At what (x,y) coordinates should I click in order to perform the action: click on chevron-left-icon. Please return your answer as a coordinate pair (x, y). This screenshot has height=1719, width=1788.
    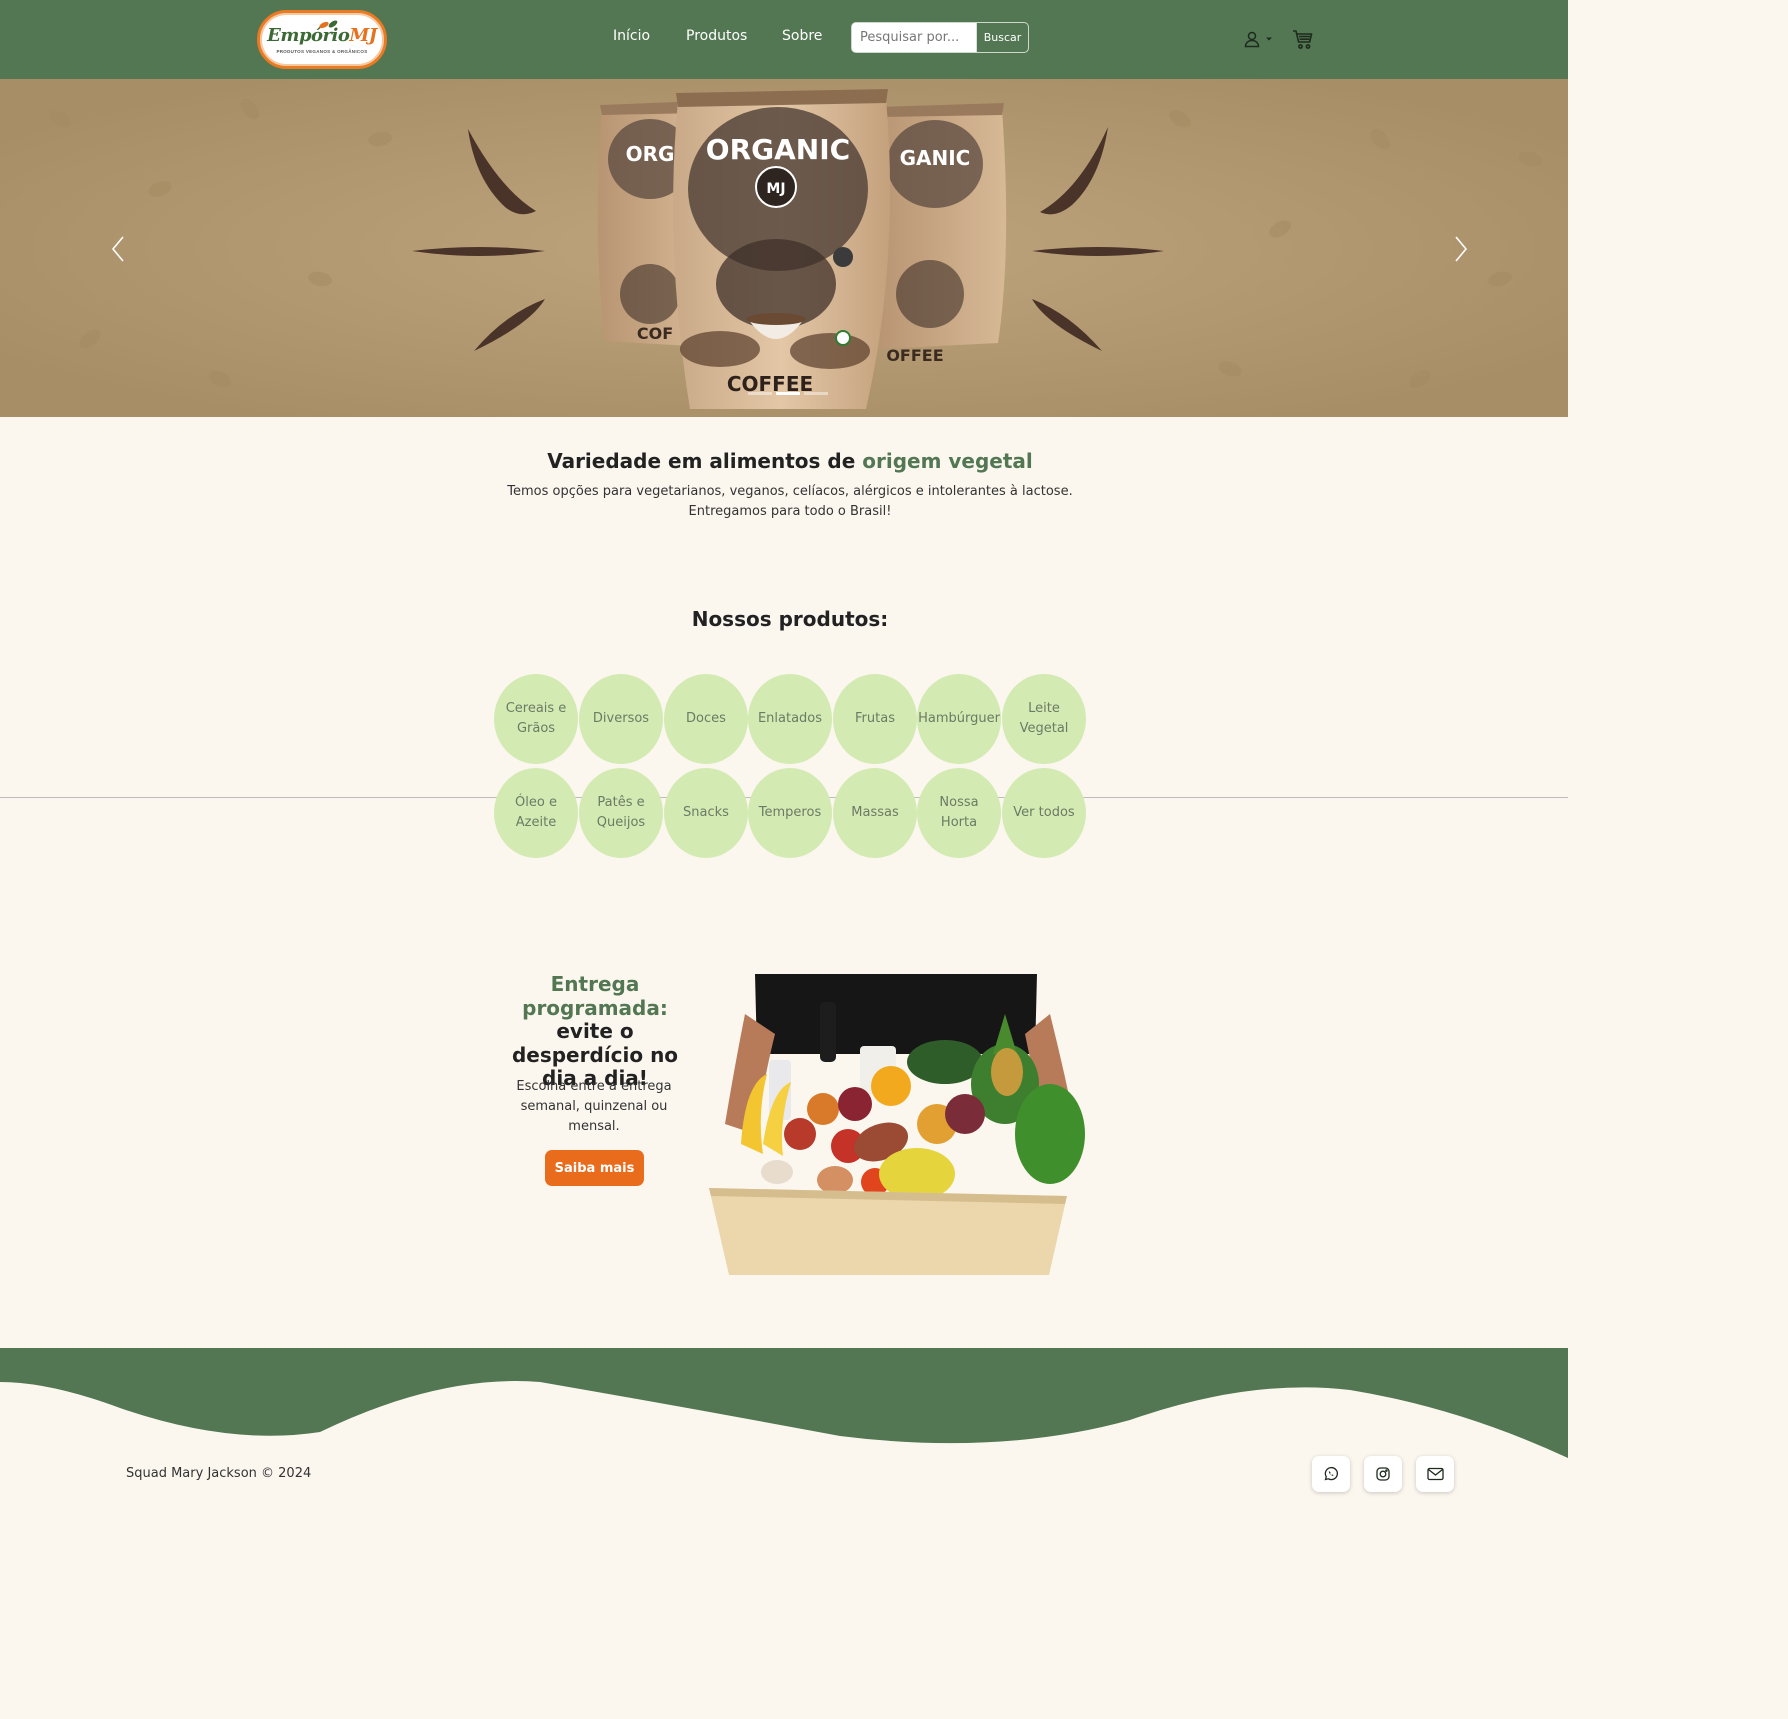
    Looking at the image, I should click on (118, 249).